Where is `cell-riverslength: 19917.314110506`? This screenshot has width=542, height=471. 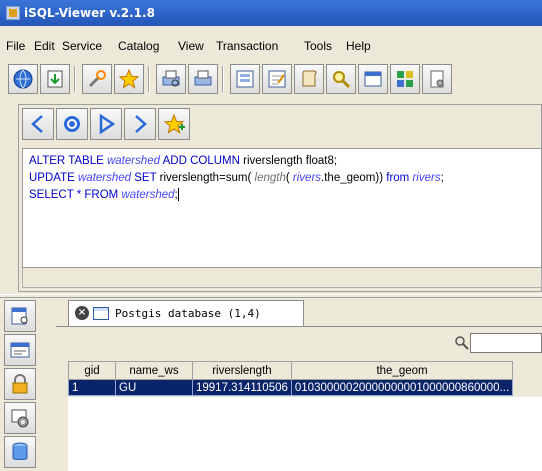
cell-riverslength: 19917.314110506 is located at coordinates (242, 387).